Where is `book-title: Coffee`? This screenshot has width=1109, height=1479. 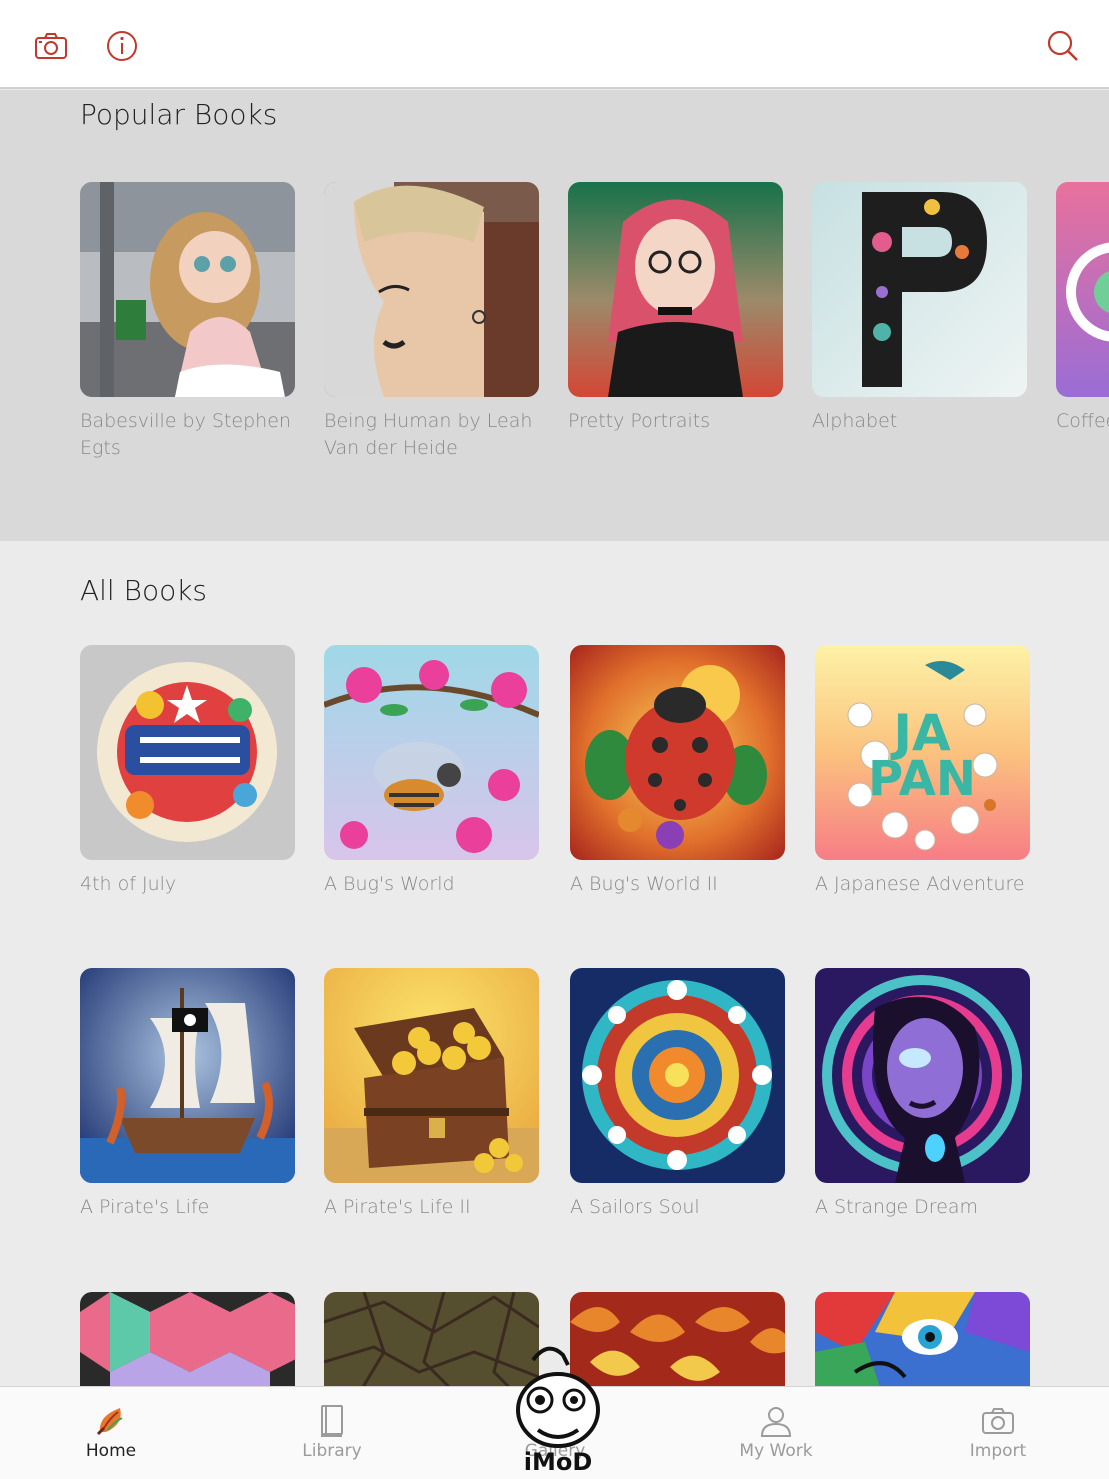 book-title: Coffee is located at coordinates (1082, 421).